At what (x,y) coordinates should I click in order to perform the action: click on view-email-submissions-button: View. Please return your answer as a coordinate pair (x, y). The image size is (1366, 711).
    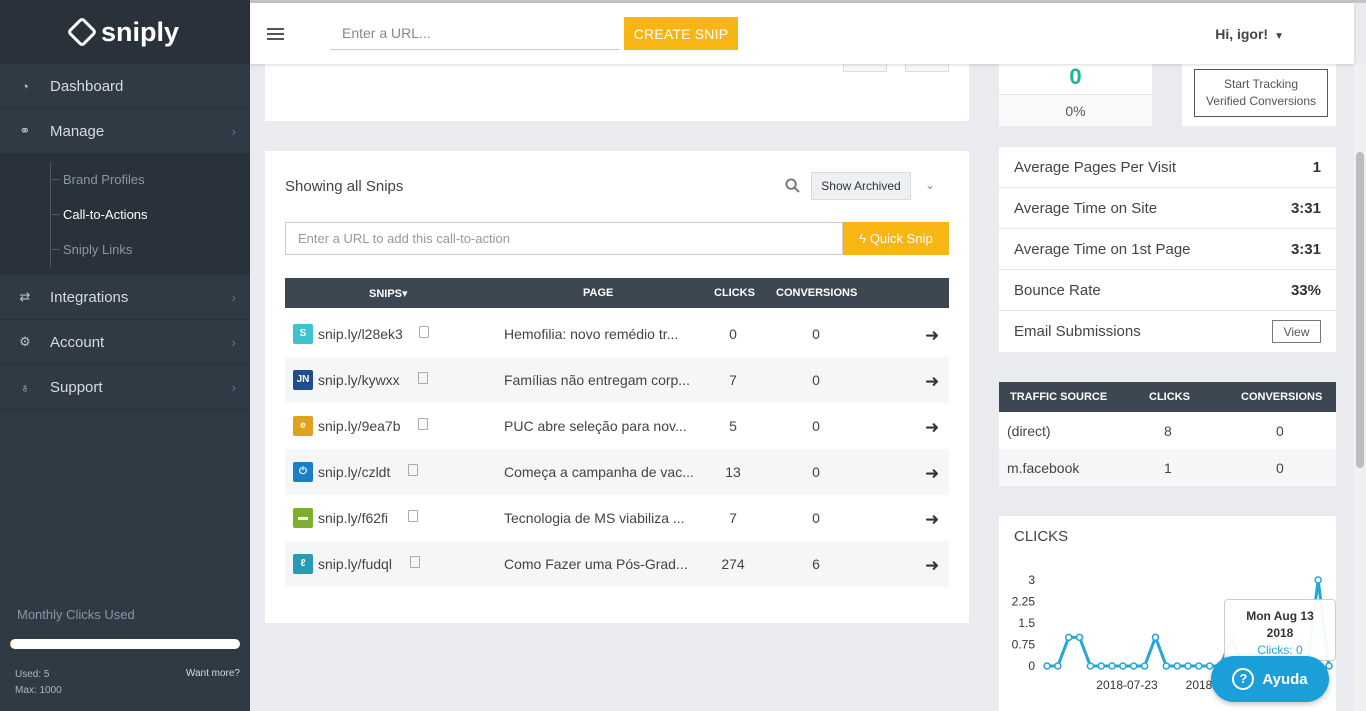
    Looking at the image, I should click on (1296, 331).